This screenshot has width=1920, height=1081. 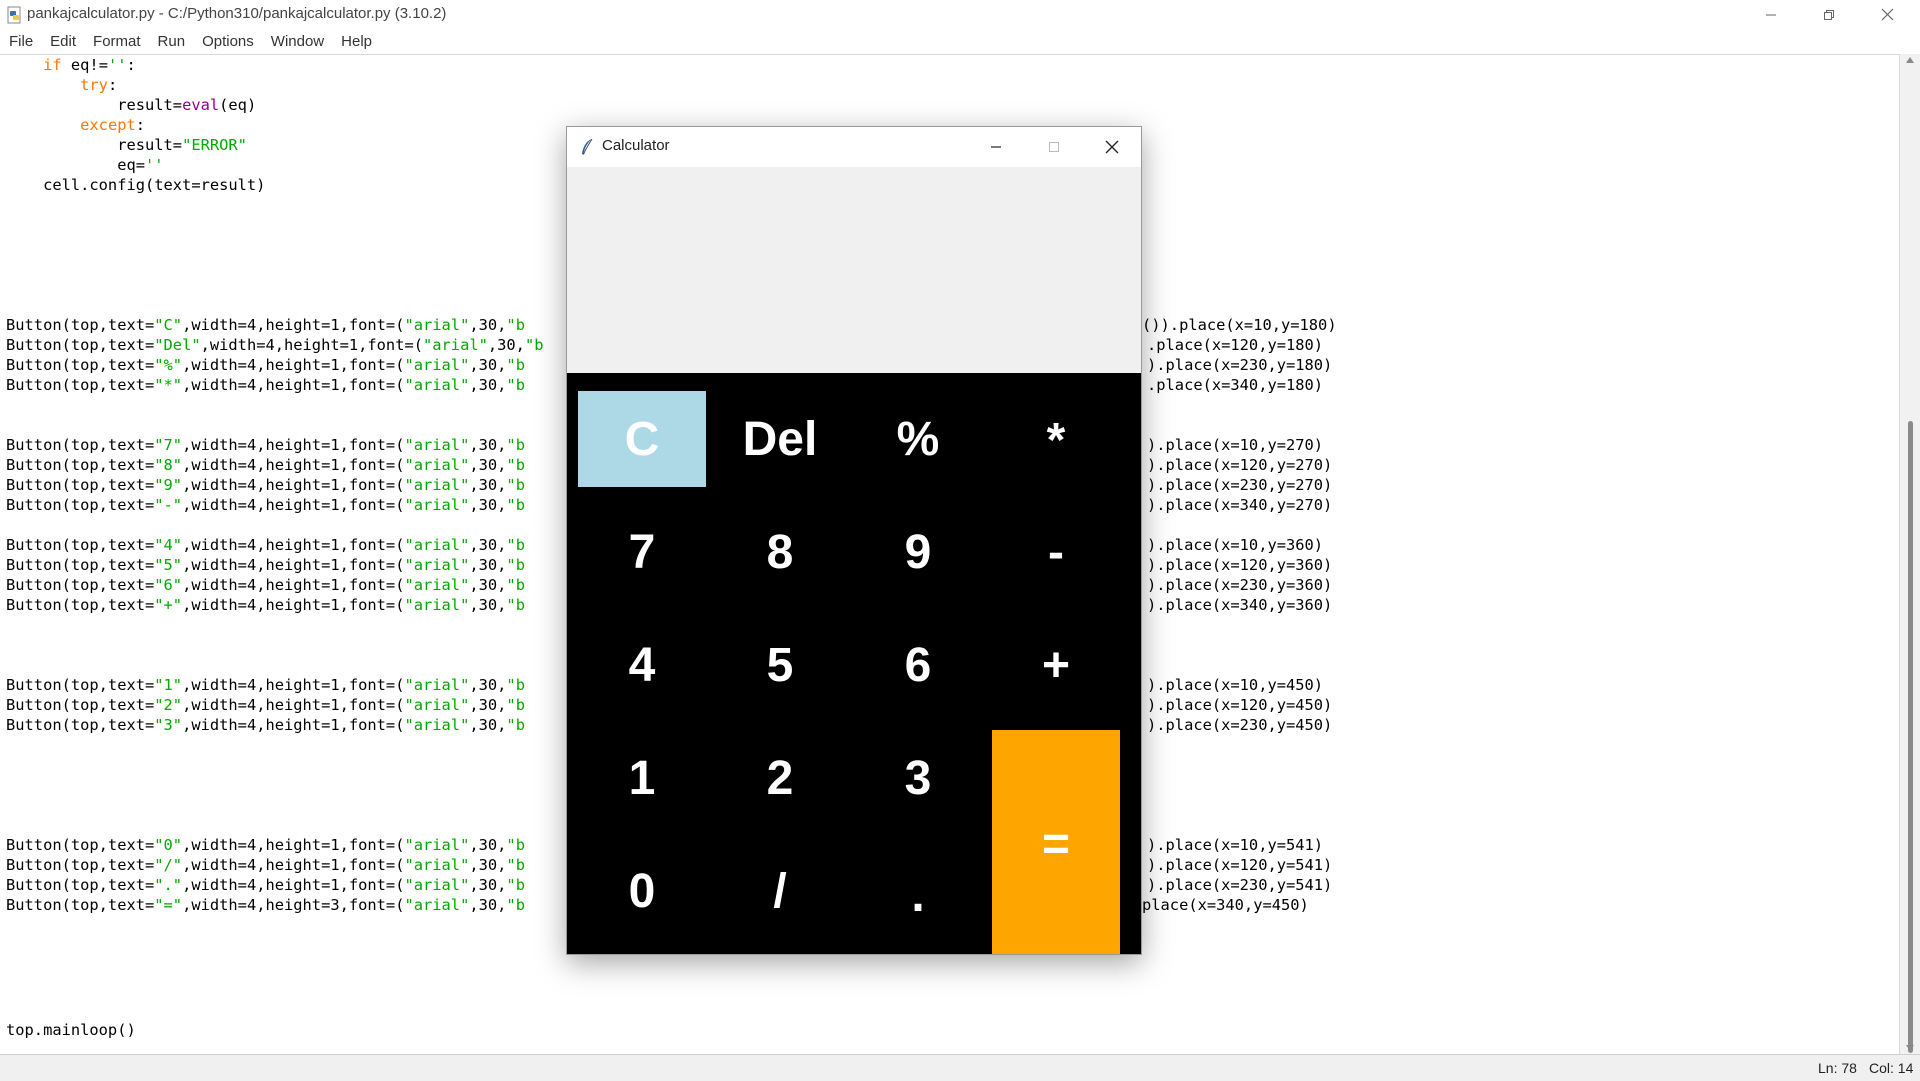 What do you see at coordinates (642, 778) in the screenshot?
I see `key-1-button: 1` at bounding box center [642, 778].